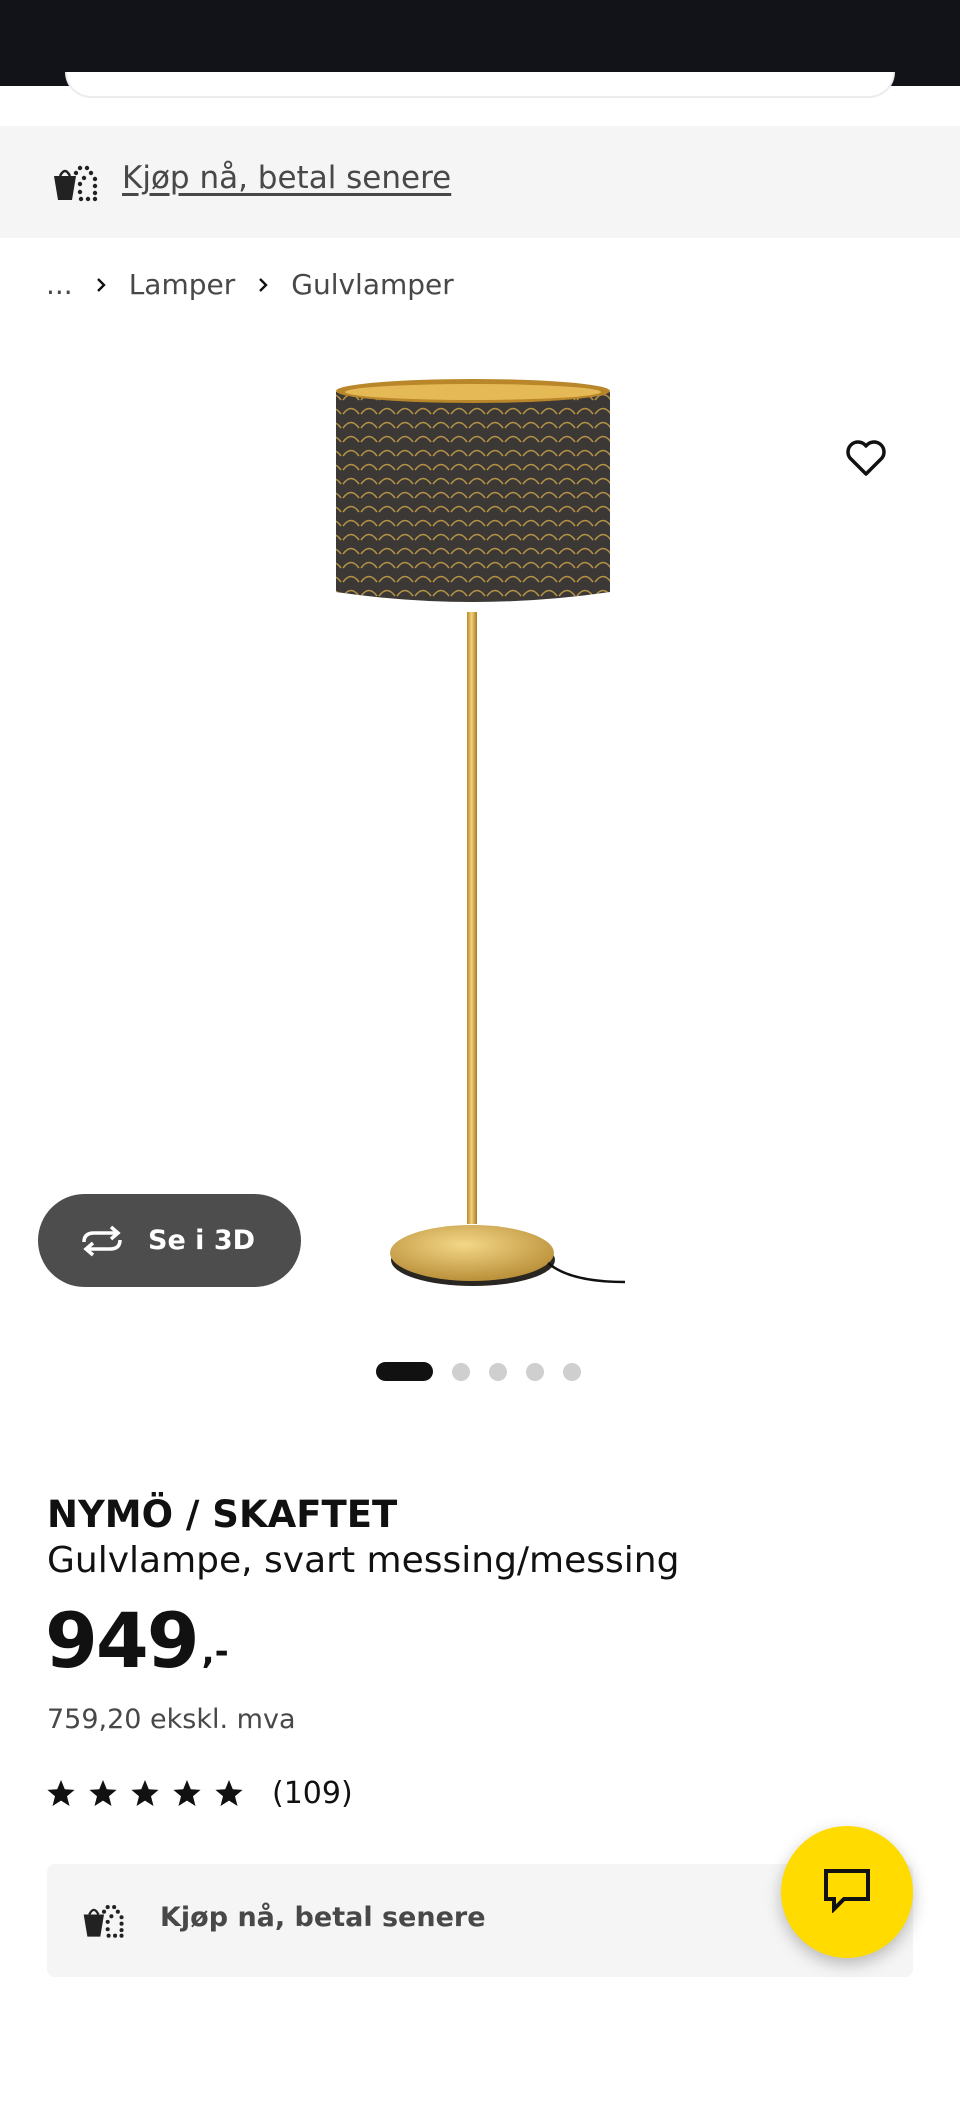 Image resolution: width=960 pixels, height=2118 pixels. What do you see at coordinates (122, 1640) in the screenshot?
I see `price-amount: 949` at bounding box center [122, 1640].